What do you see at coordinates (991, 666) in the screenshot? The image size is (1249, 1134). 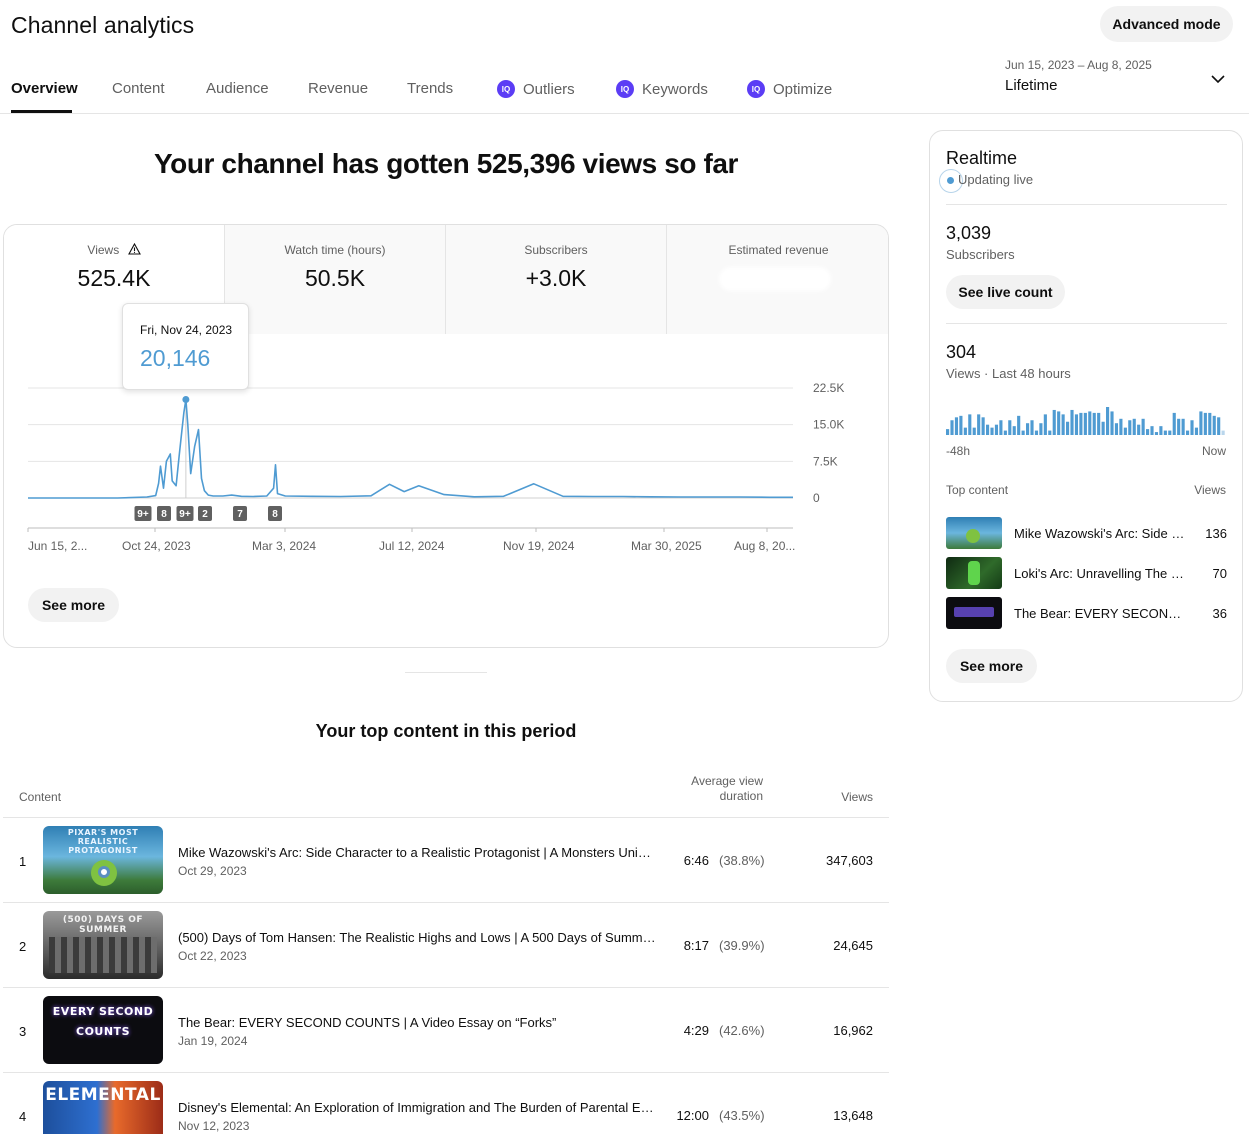 I see `realtime-see-more-button: See more` at bounding box center [991, 666].